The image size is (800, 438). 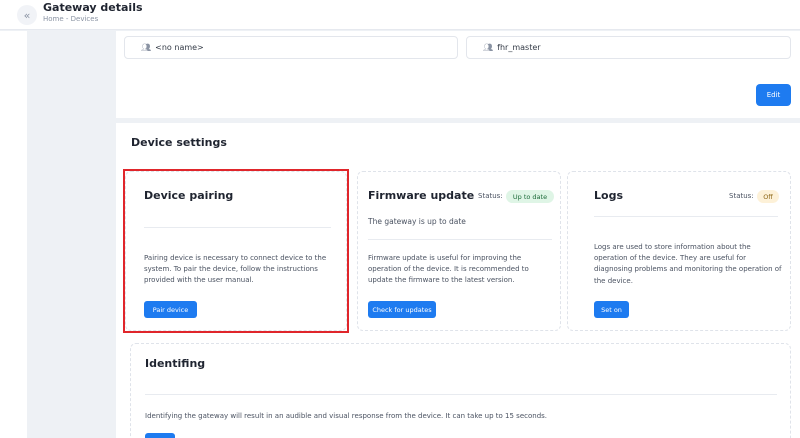 I want to click on breadcrumb: Home - Devices, so click(x=71, y=19).